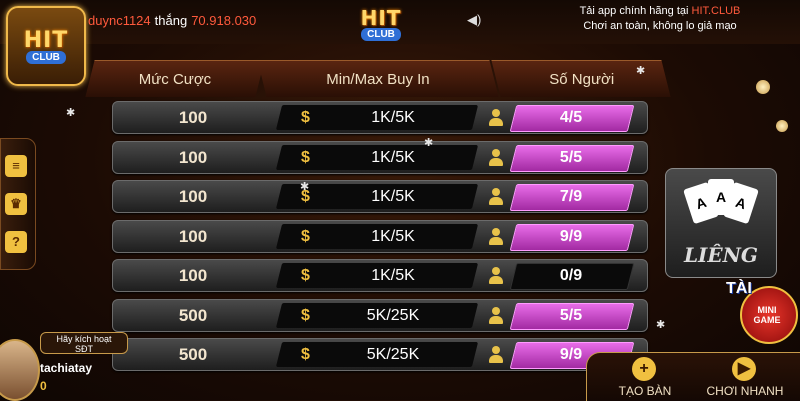 Image resolution: width=800 pixels, height=401 pixels. What do you see at coordinates (46, 40) in the screenshot?
I see `logo-hit-text: HIT` at bounding box center [46, 40].